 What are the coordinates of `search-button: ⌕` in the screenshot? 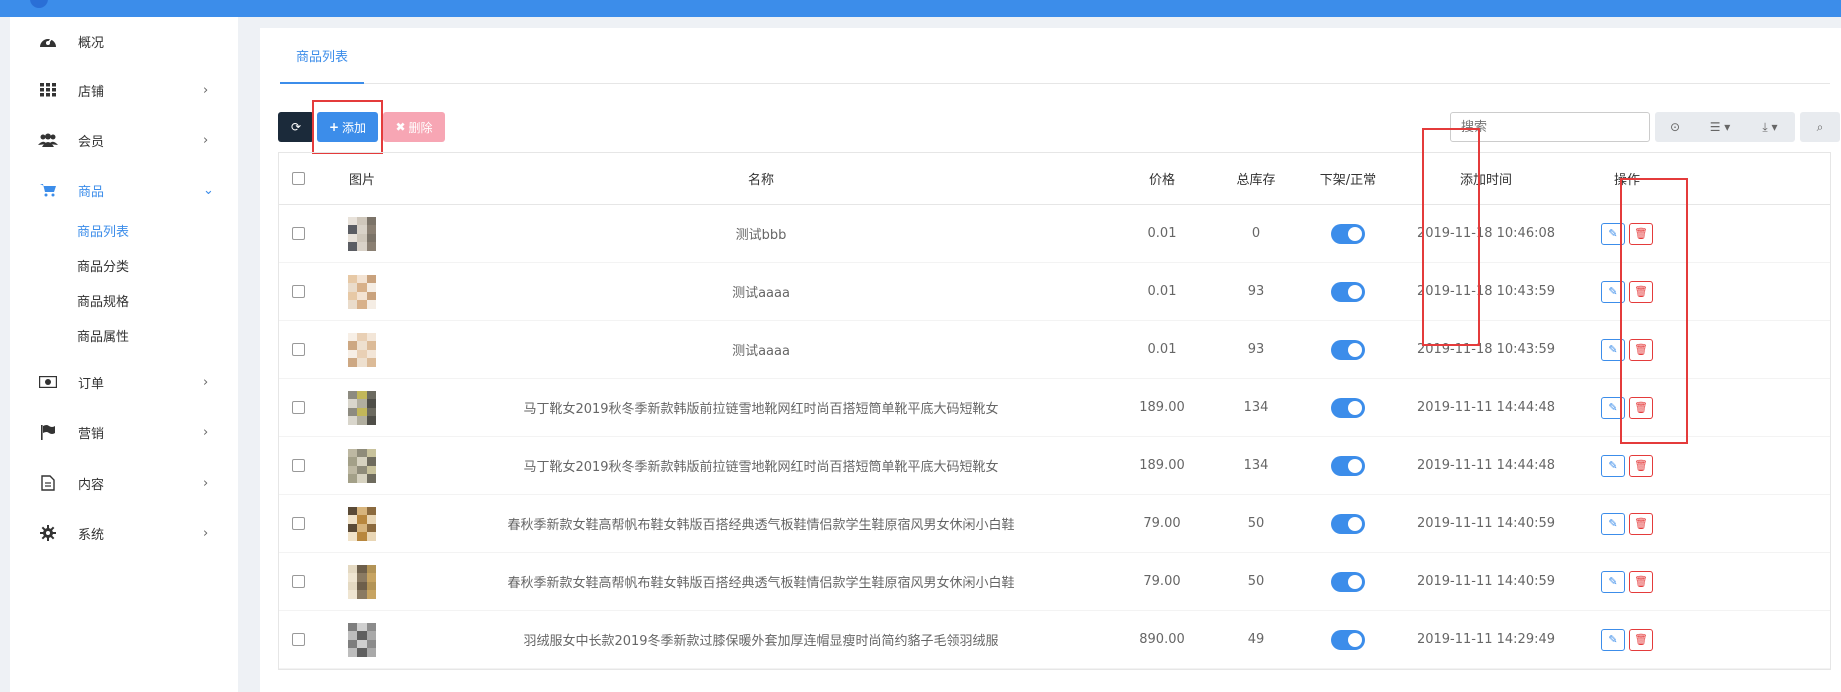 It's located at (1820, 127).